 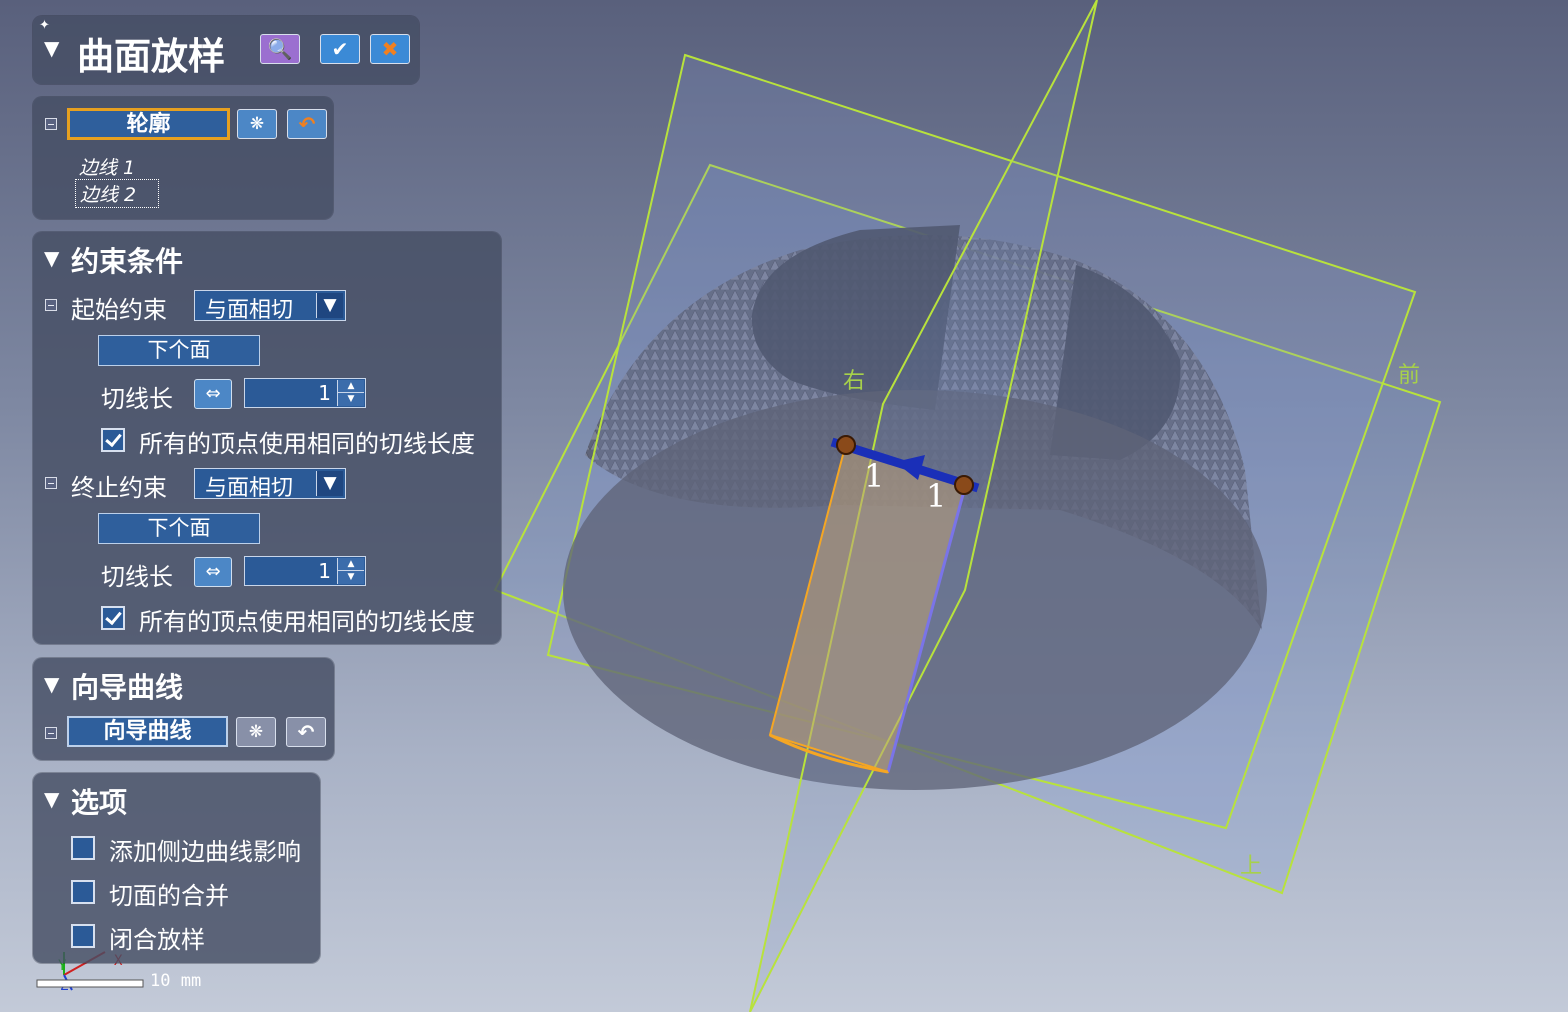 What do you see at coordinates (51, 258) in the screenshot?
I see `constraints-triangle-icon: ▼` at bounding box center [51, 258].